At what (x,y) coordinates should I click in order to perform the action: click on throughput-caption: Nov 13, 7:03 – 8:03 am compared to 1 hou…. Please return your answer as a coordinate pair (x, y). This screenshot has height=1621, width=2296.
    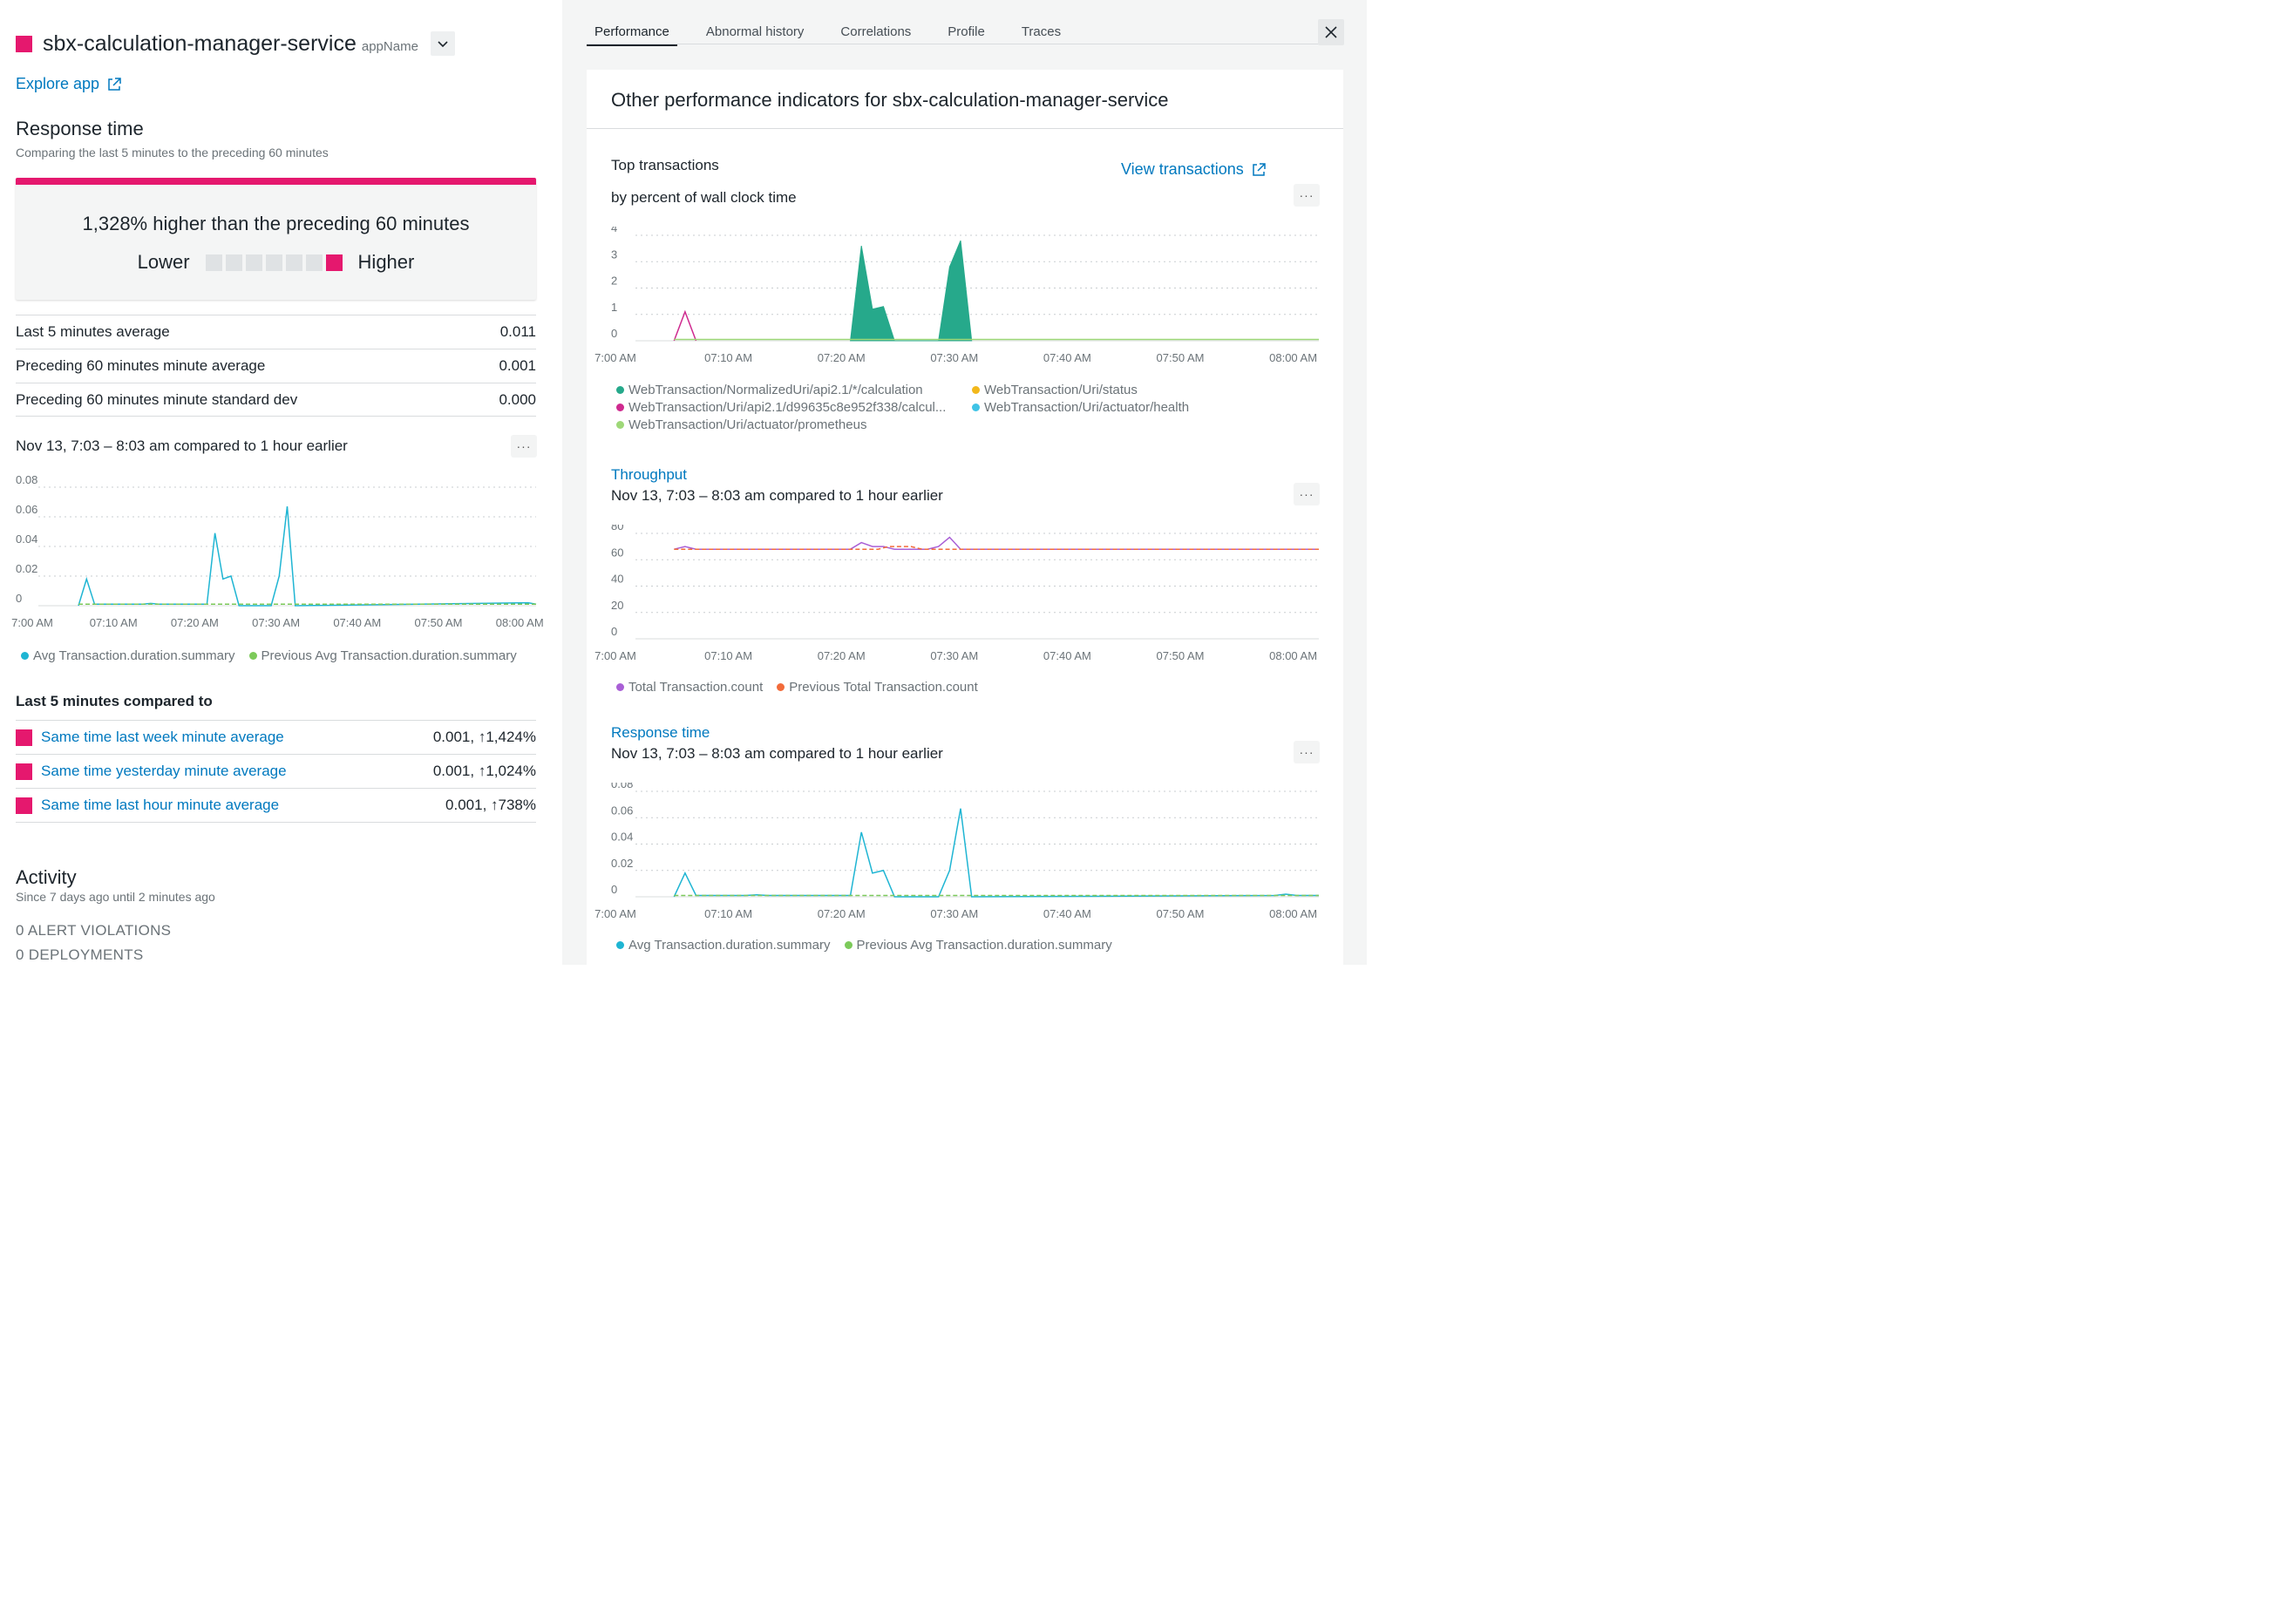
    Looking at the image, I should click on (777, 495).